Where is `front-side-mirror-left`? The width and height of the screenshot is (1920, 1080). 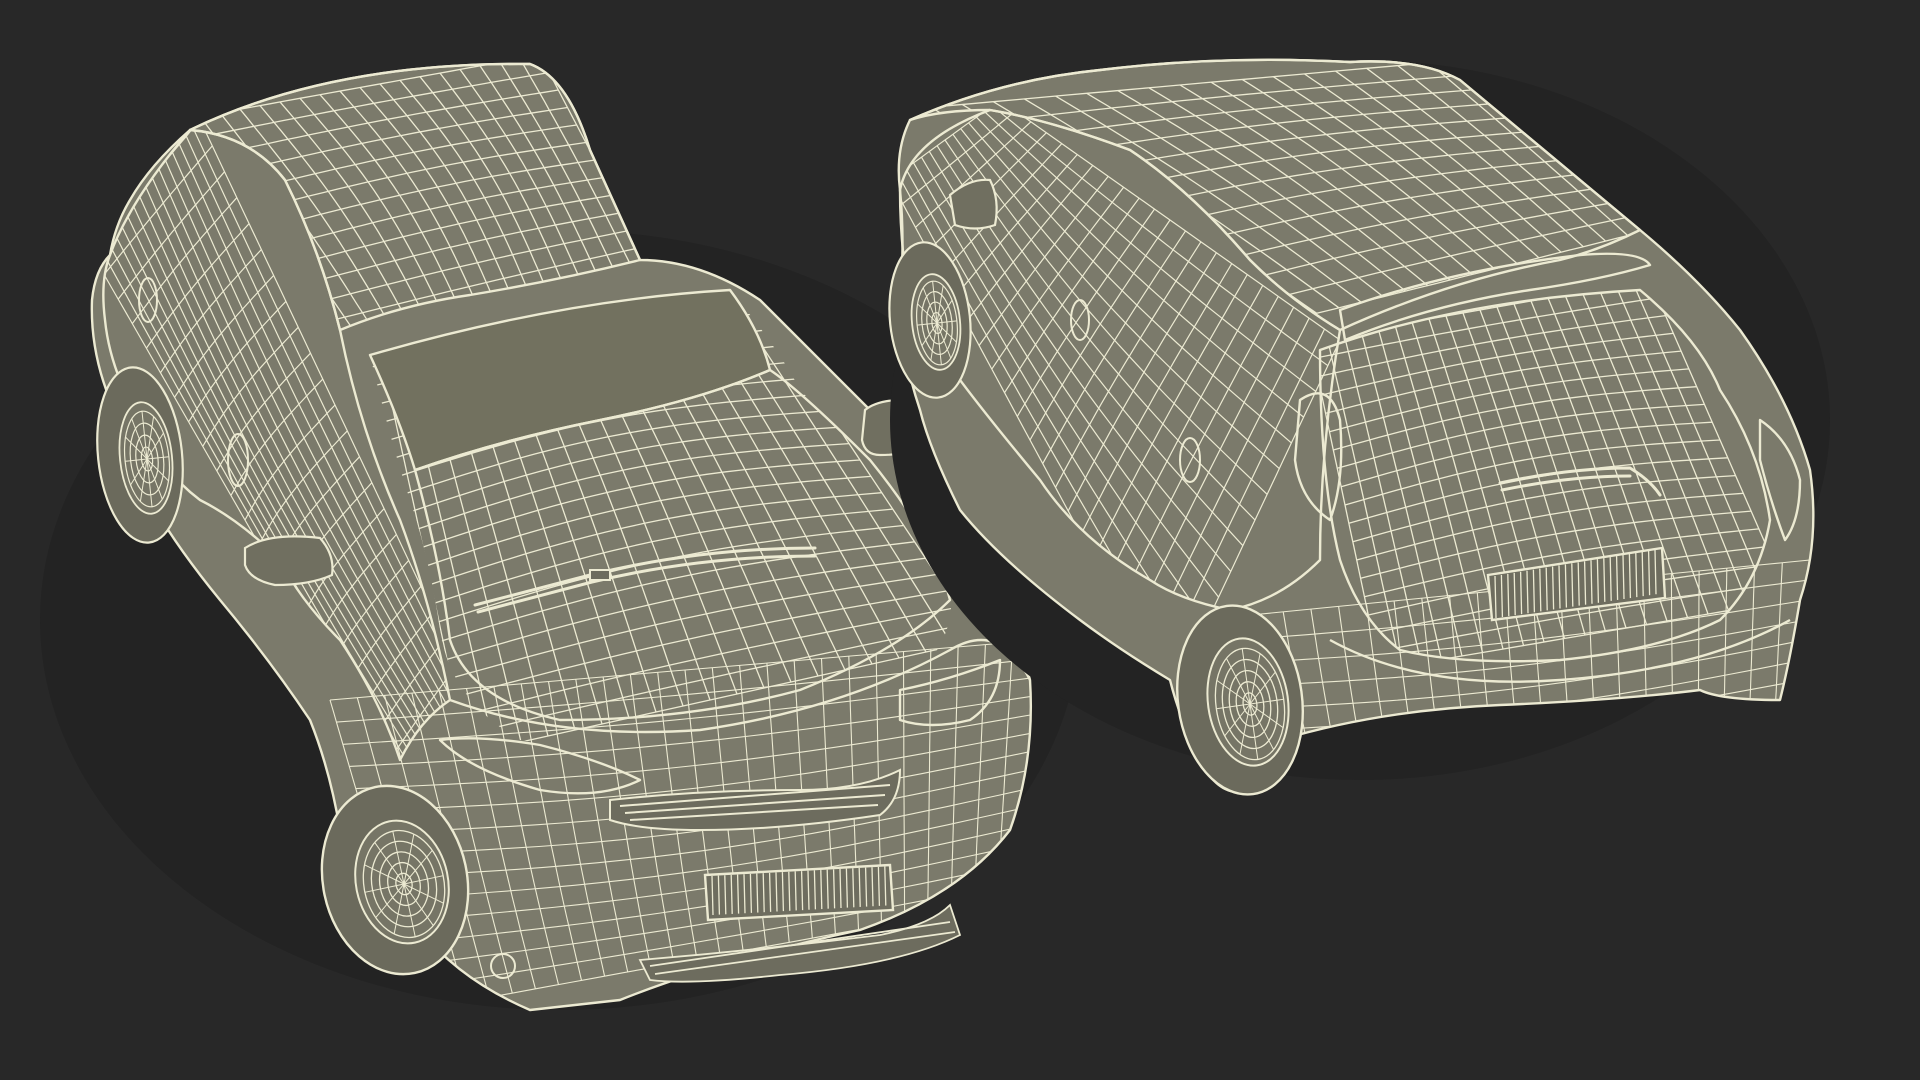
front-side-mirror-left is located at coordinates (288, 561).